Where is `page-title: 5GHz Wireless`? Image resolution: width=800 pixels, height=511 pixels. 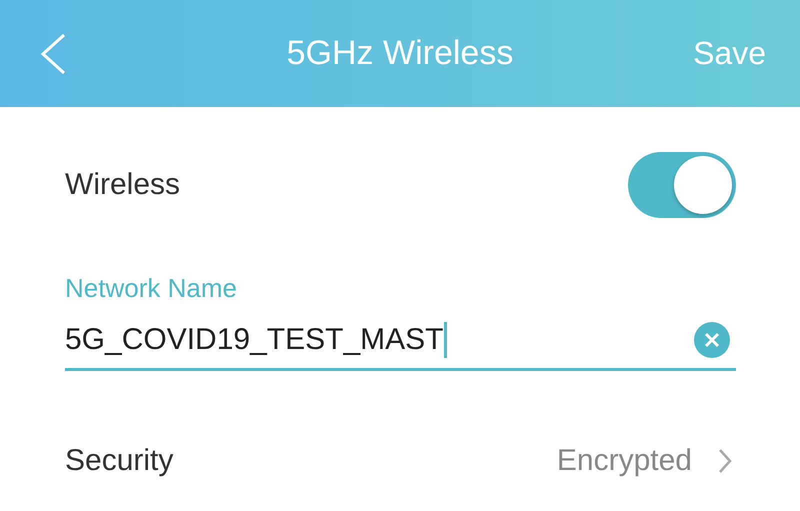
page-title: 5GHz Wireless is located at coordinates (400, 53).